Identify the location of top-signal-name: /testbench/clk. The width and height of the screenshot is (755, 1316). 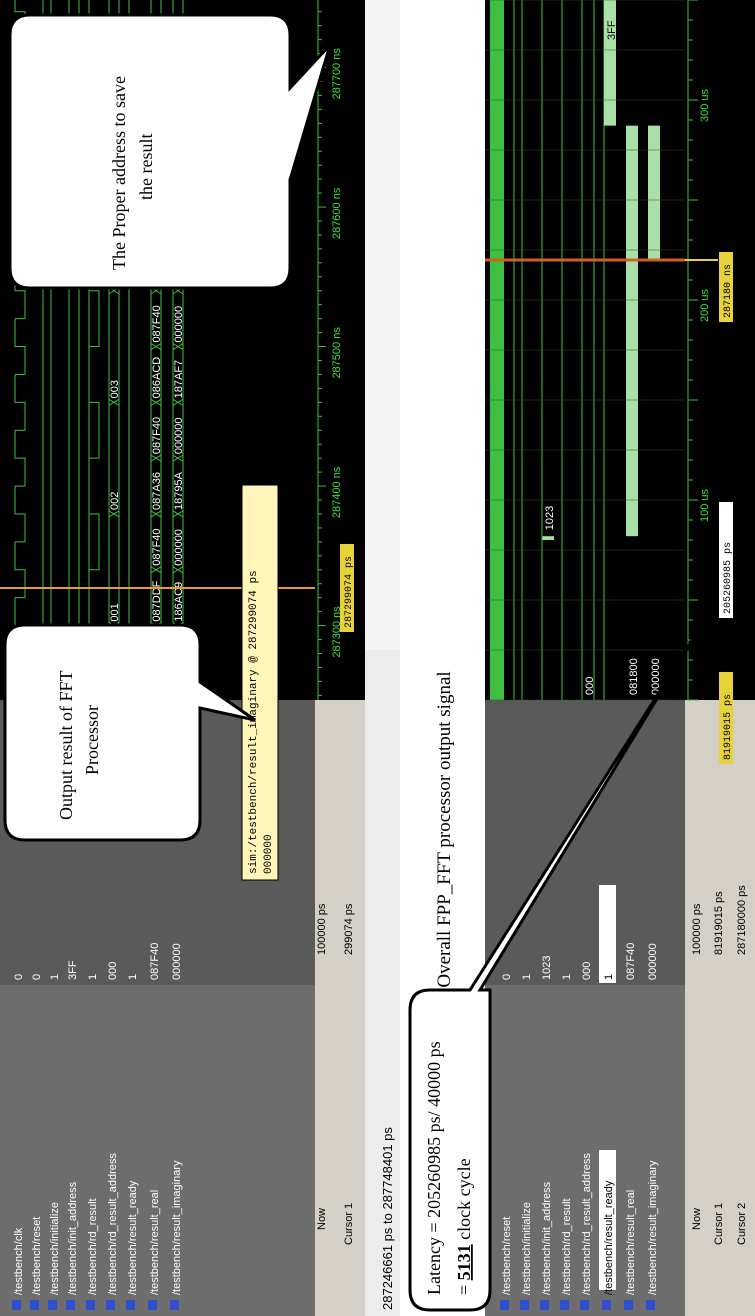
(19, 1261).